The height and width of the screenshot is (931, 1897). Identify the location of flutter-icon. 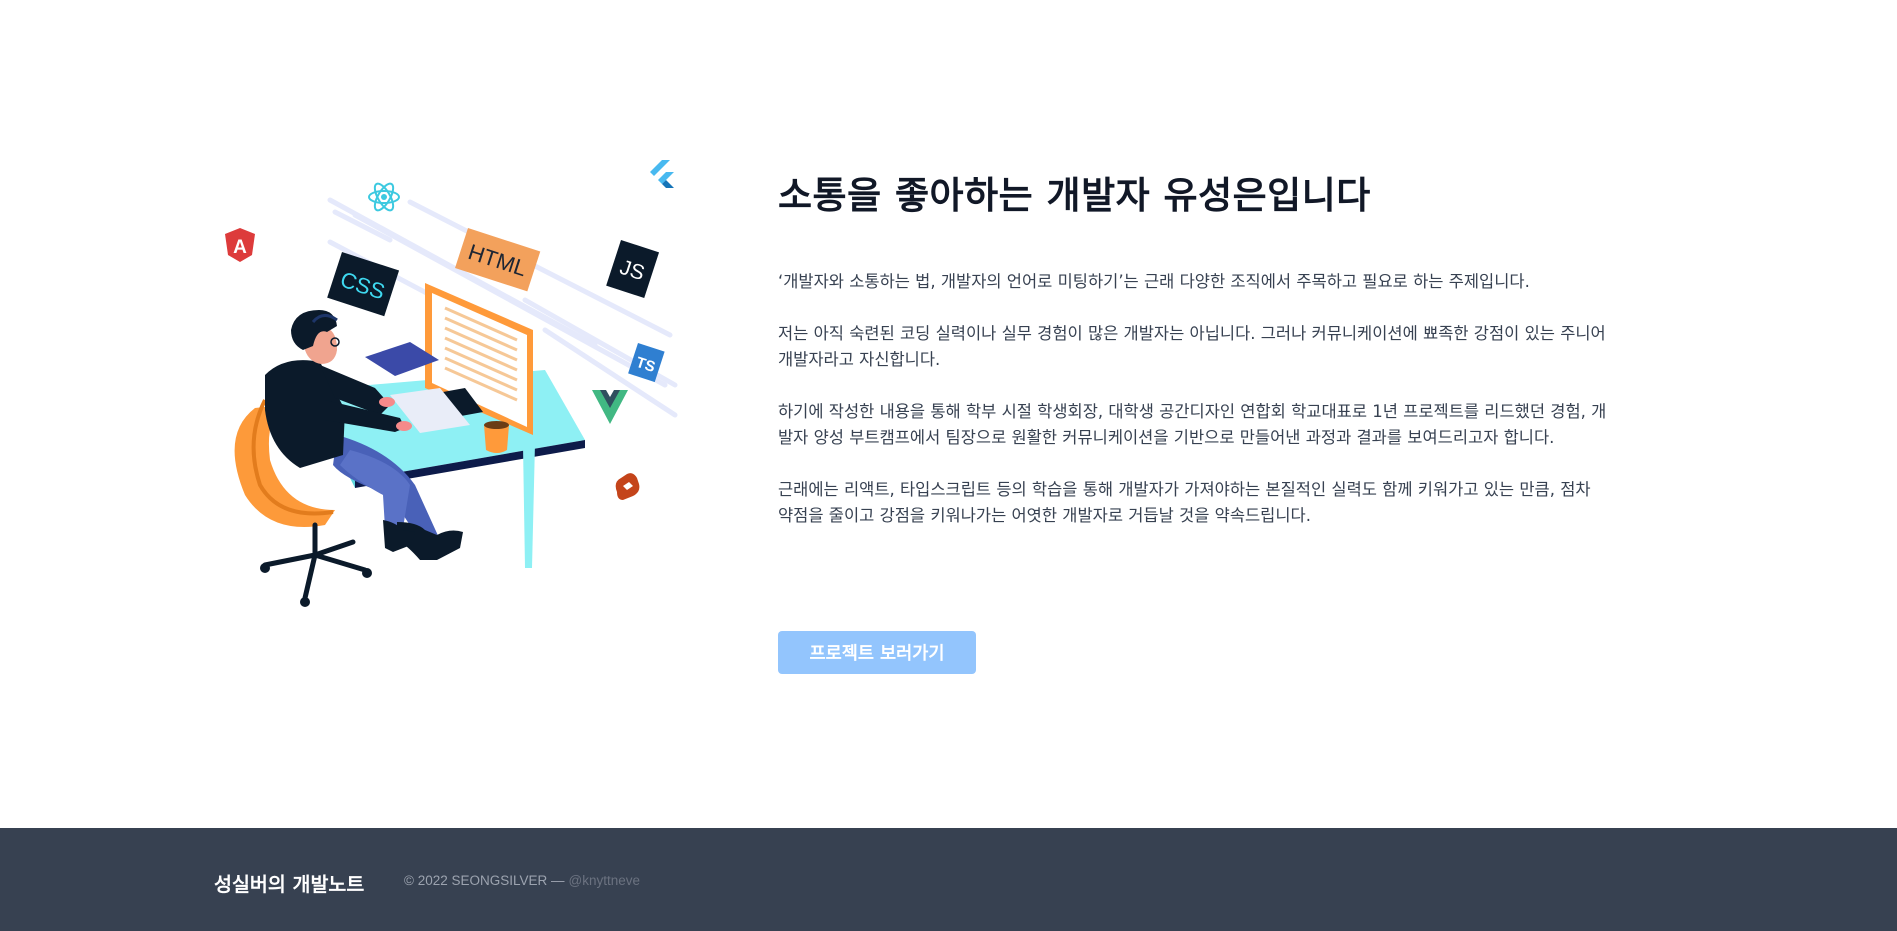
(662, 174).